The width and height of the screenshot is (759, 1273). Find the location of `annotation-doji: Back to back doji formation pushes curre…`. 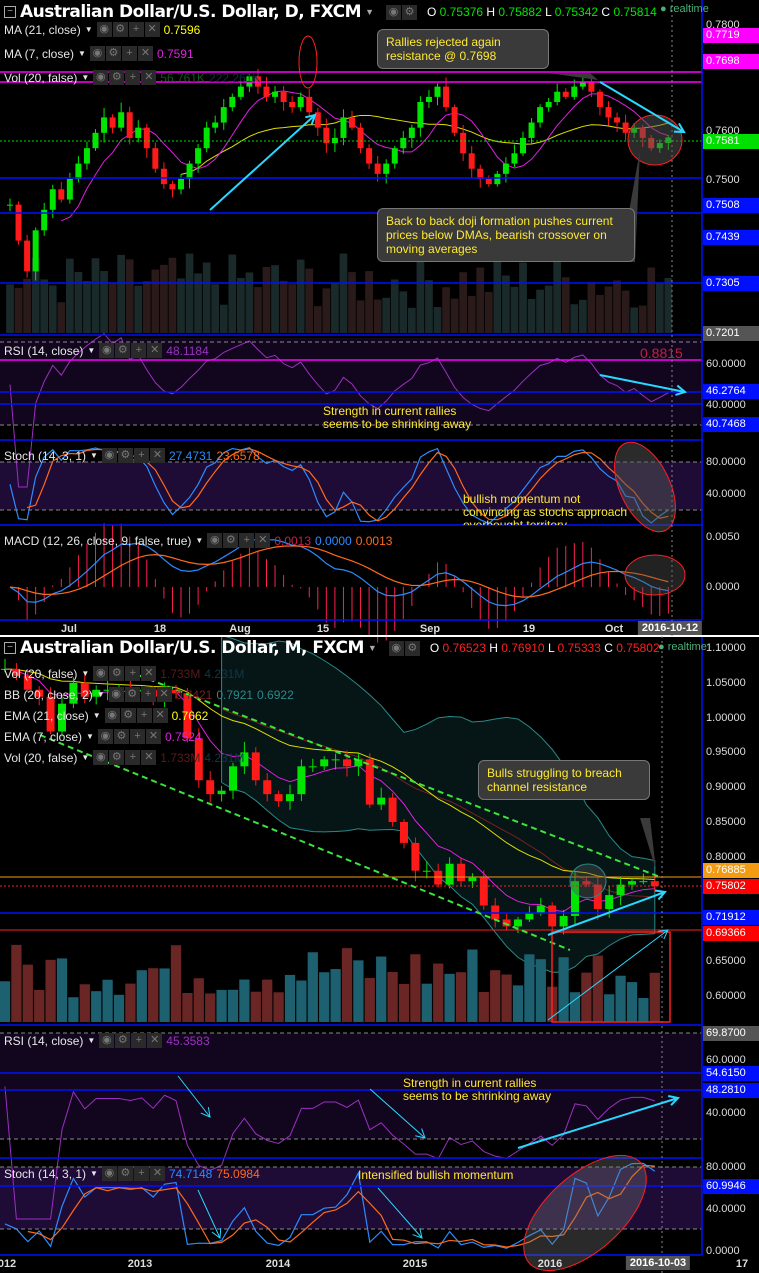

annotation-doji: Back to back doji formation pushes curre… is located at coordinates (506, 235).